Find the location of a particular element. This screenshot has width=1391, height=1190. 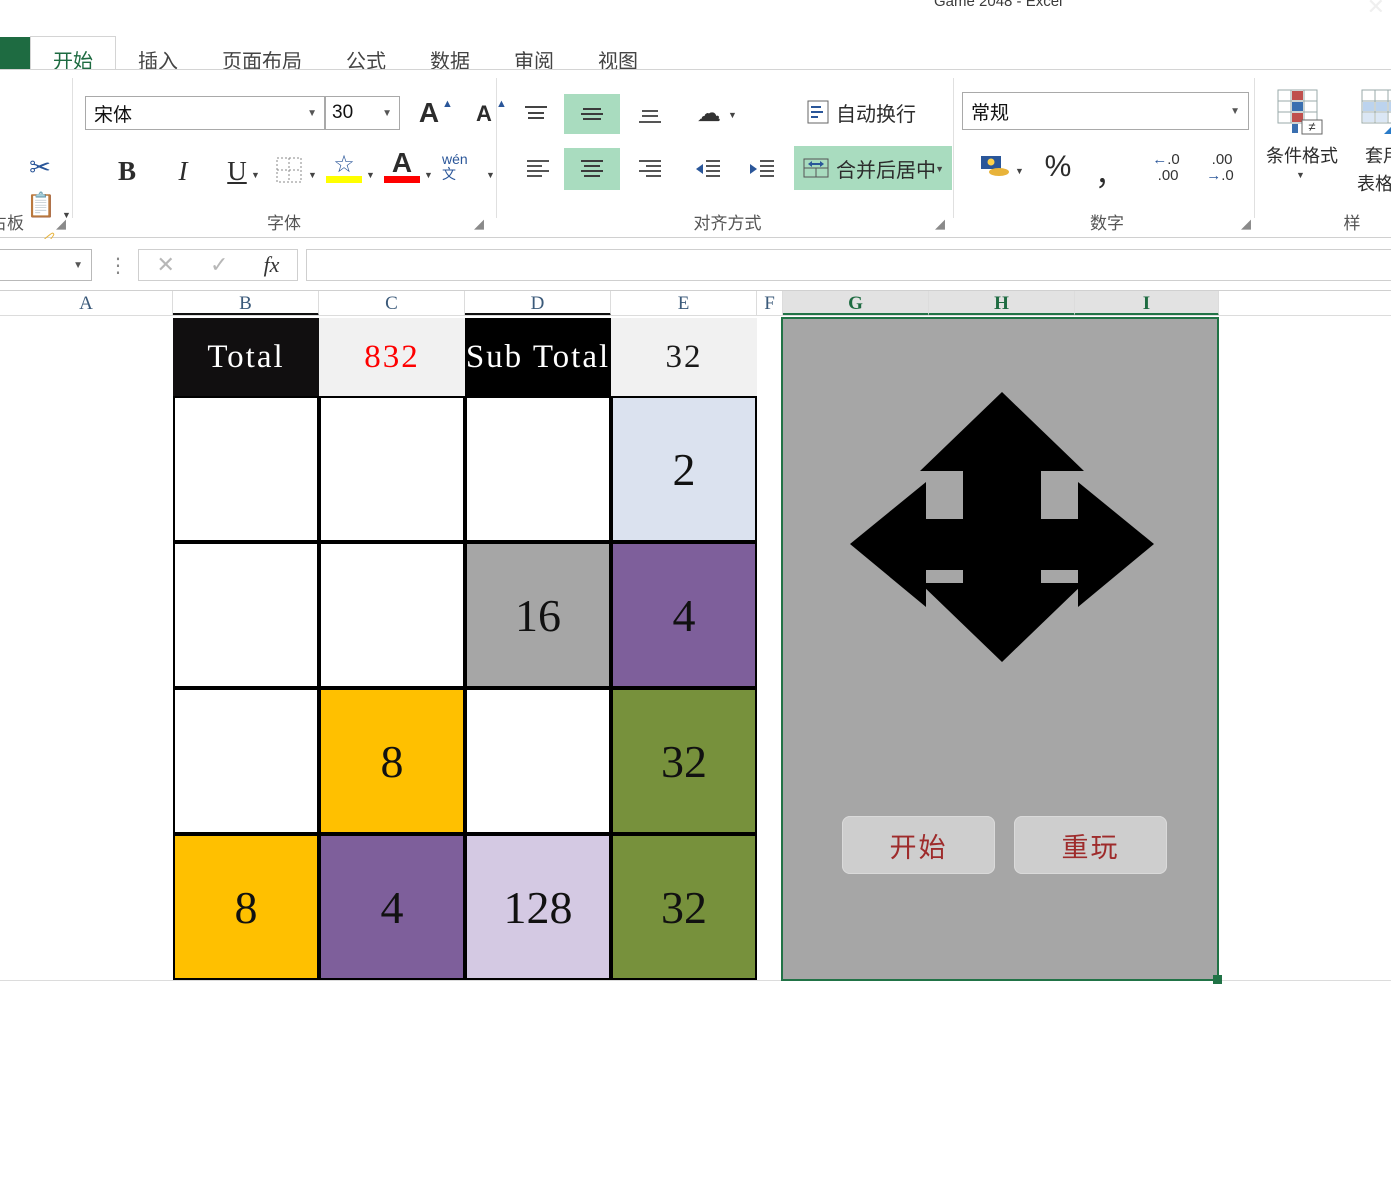

formula-input is located at coordinates (848, 265).